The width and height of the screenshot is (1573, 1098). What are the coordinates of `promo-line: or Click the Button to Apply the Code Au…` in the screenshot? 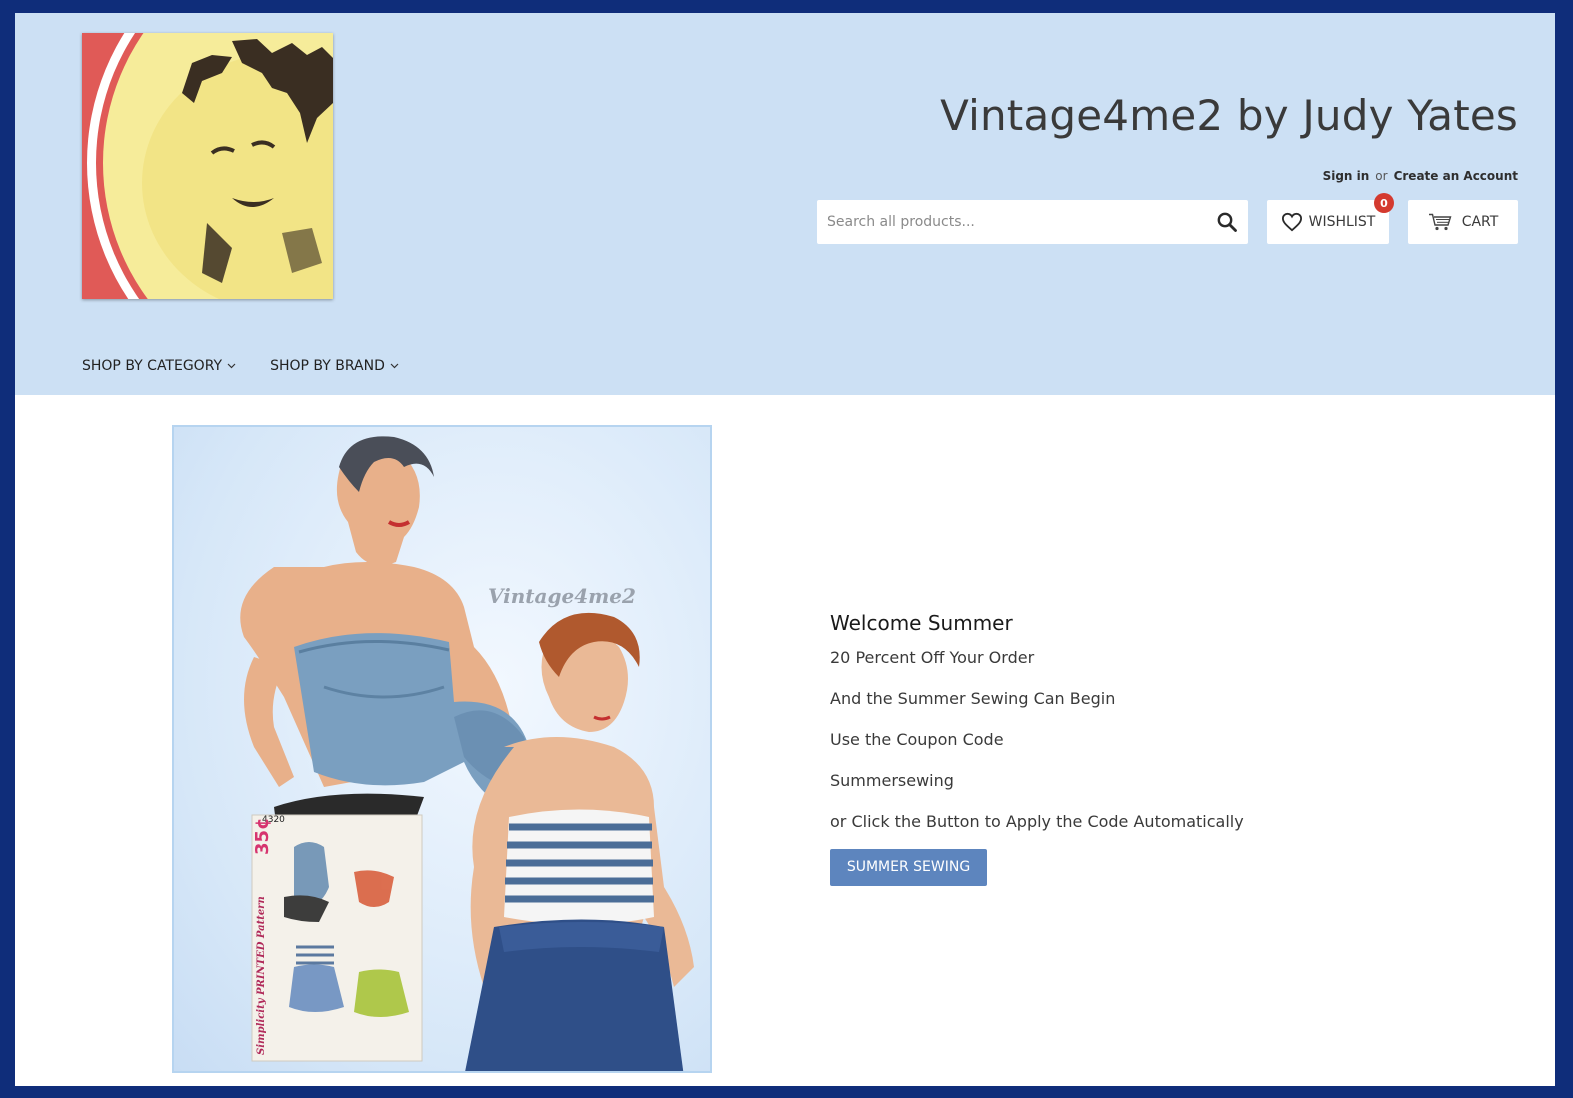 It's located at (1037, 821).